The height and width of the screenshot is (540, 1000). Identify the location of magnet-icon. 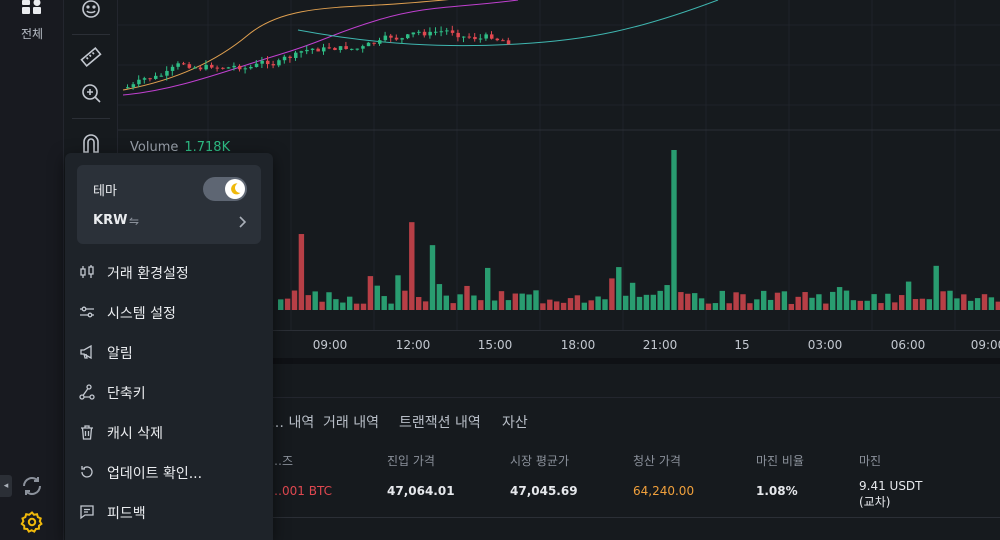
(91, 143).